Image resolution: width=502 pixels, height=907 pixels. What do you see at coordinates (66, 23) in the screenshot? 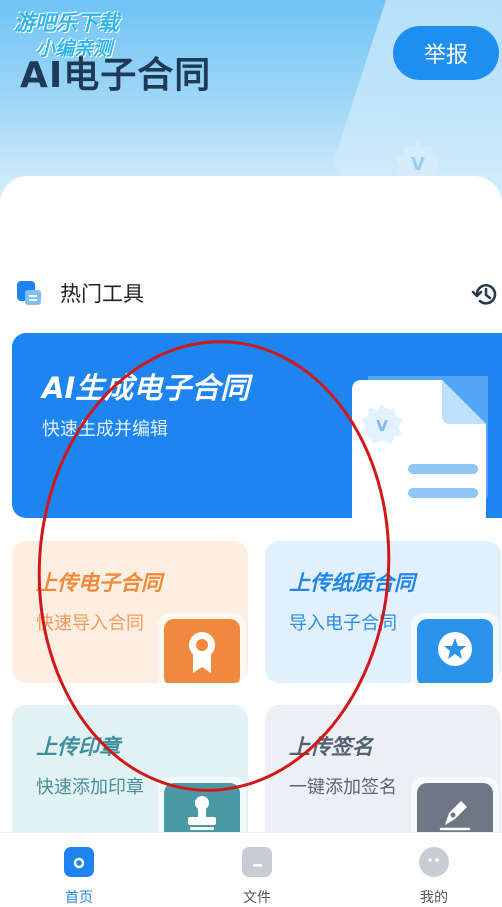
I see `watermark-line1: 游吧乐下载` at bounding box center [66, 23].